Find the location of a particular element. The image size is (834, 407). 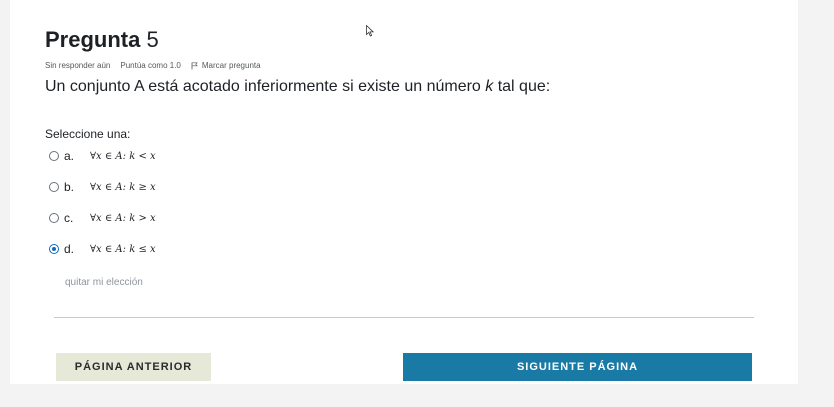

divider is located at coordinates (404, 317).